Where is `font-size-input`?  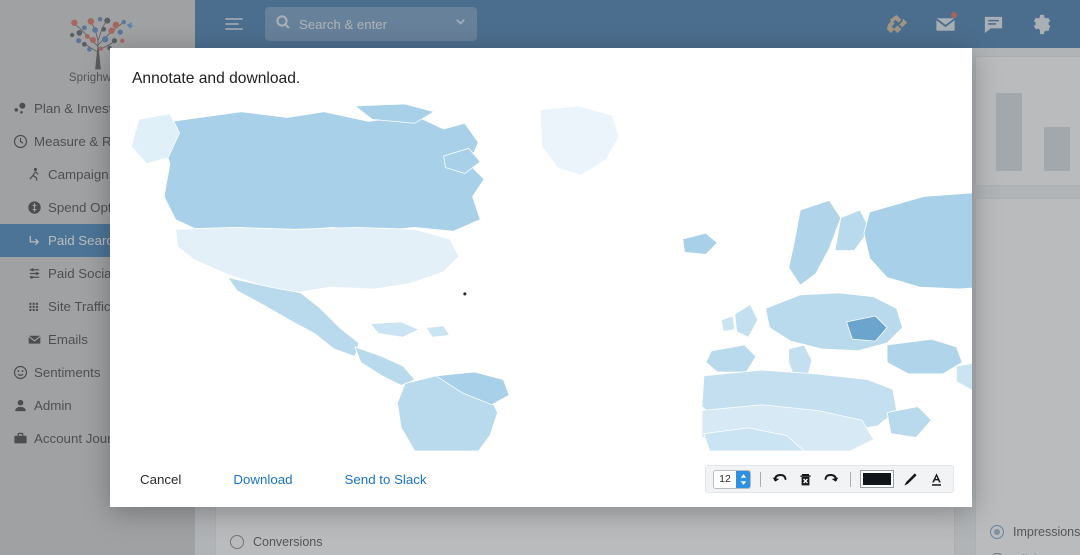 font-size-input is located at coordinates (725, 479).